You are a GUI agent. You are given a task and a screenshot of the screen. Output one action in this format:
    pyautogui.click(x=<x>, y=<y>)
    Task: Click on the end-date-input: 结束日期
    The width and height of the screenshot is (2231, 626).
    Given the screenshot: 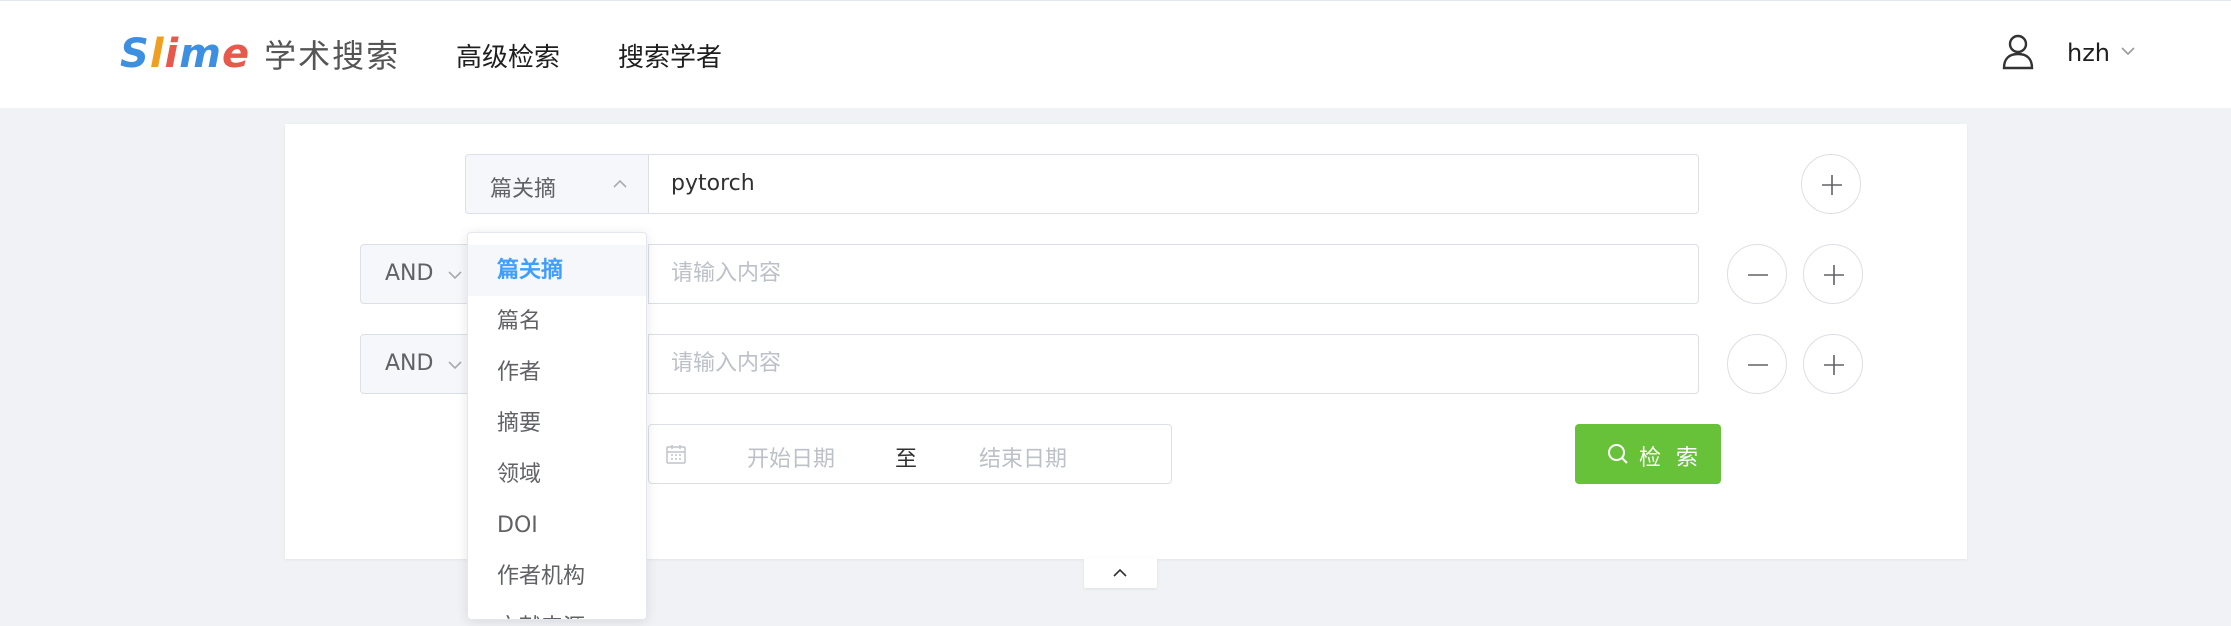 What is the action you would take?
    pyautogui.click(x=1023, y=457)
    